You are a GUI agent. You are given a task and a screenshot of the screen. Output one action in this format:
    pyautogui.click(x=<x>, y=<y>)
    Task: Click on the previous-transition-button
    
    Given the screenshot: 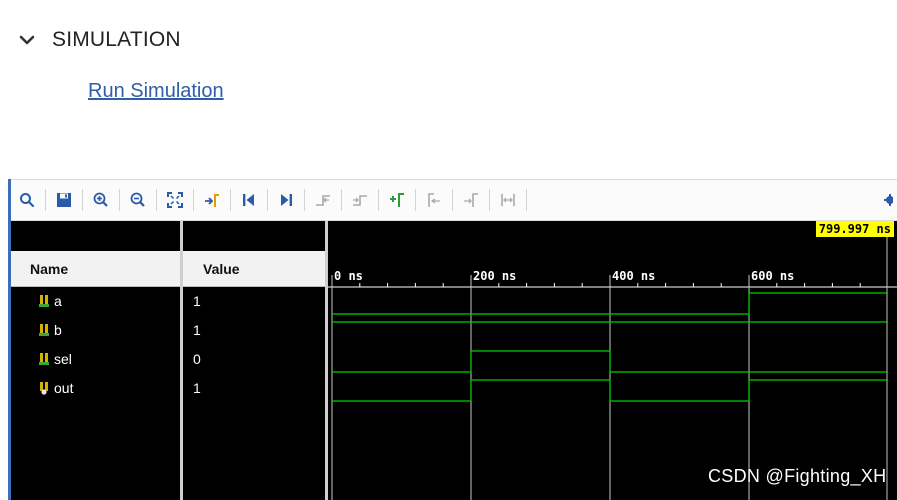 What is the action you would take?
    pyautogui.click(x=323, y=200)
    